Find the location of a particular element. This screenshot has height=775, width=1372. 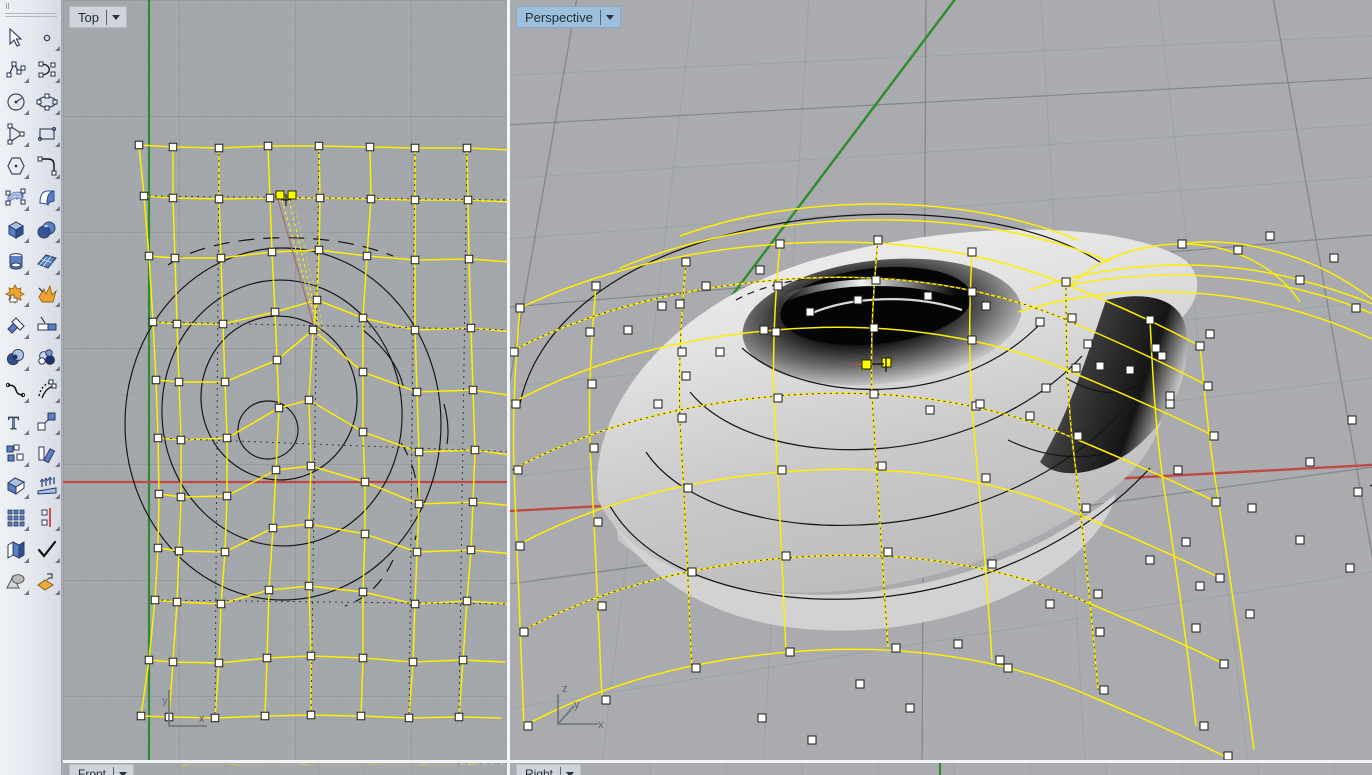

toolbar-button-srf-extrude is located at coordinates (46, 198).